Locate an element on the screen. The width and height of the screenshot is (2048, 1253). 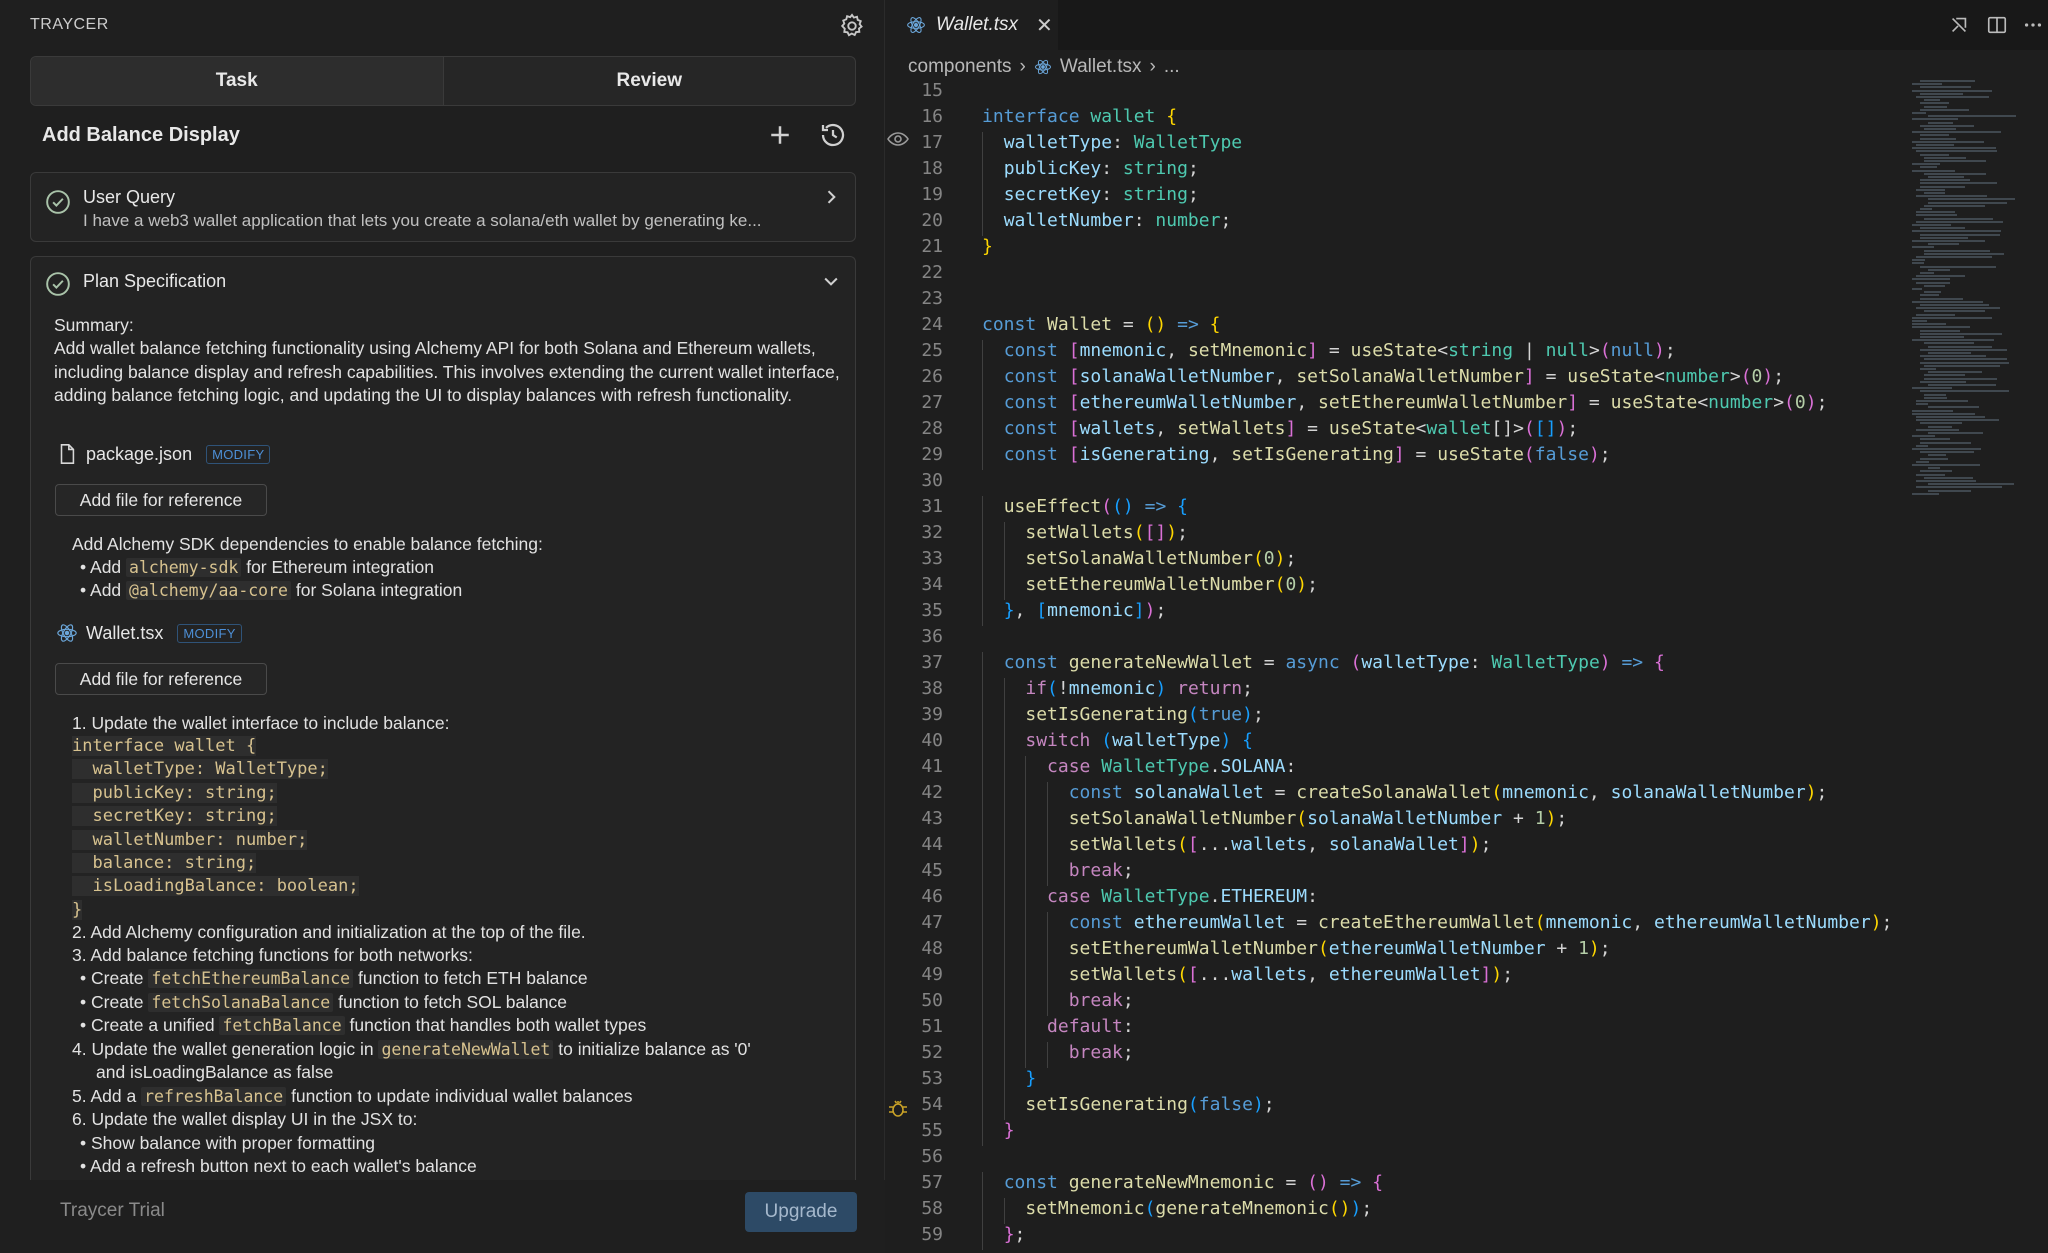
code-line: 15 is located at coordinates (1396, 93).